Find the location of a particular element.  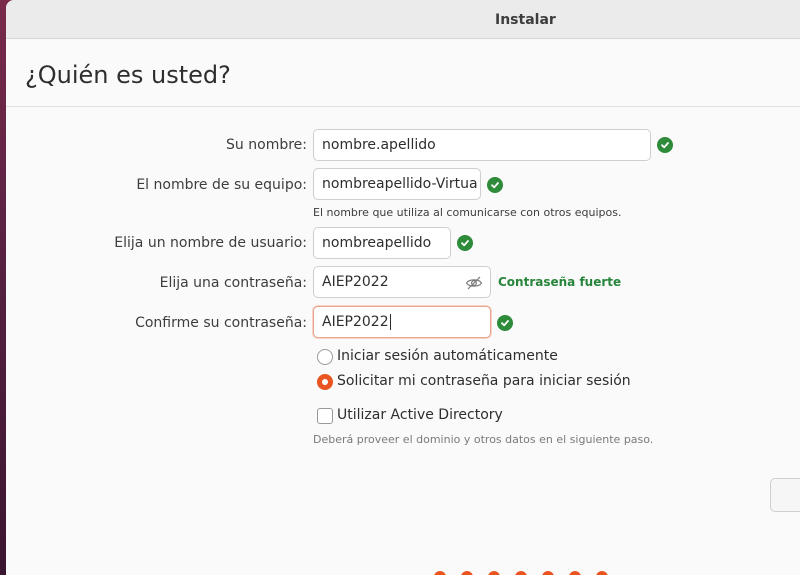

require-password-radio is located at coordinates (325, 382).